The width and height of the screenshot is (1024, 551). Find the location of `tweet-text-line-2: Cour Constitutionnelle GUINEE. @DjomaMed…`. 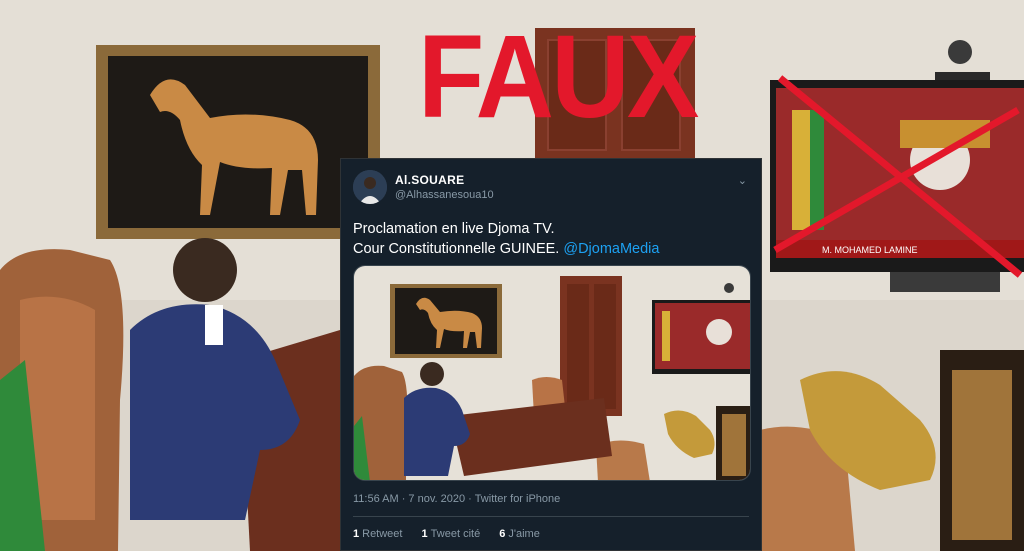

tweet-text-line-2: Cour Constitutionnelle GUINEE. @DjomaMed… is located at coordinates (553, 249).